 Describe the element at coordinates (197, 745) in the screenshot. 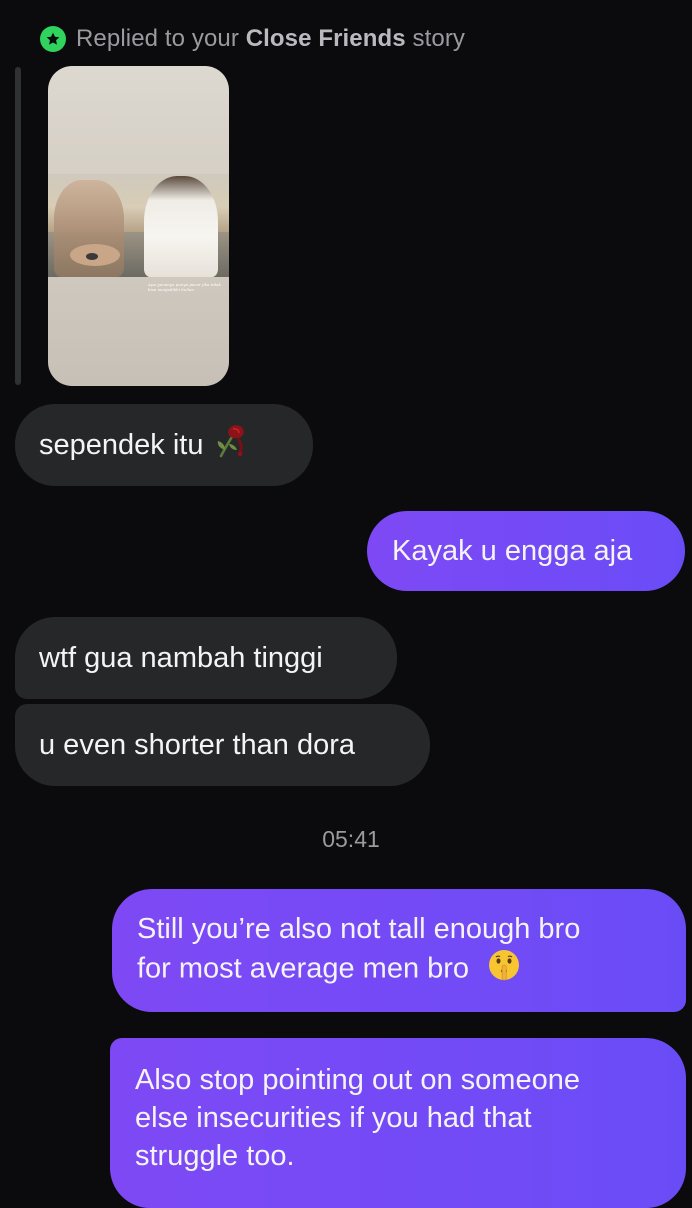

I see `message-text: u even shorter than dora` at that location.